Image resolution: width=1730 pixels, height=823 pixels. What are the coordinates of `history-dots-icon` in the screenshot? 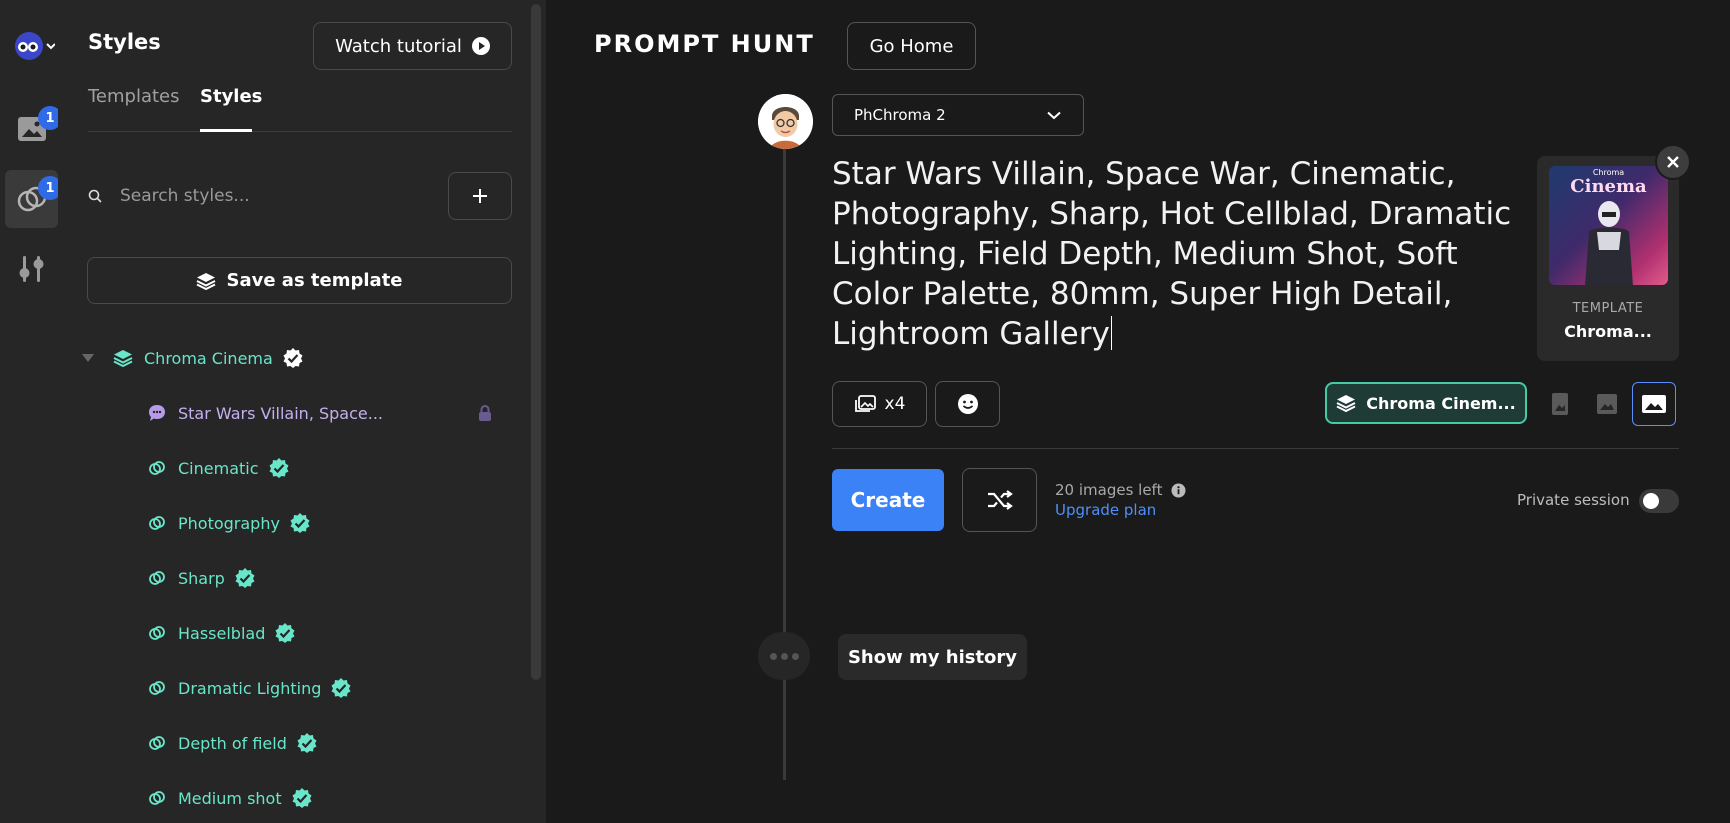 It's located at (784, 656).